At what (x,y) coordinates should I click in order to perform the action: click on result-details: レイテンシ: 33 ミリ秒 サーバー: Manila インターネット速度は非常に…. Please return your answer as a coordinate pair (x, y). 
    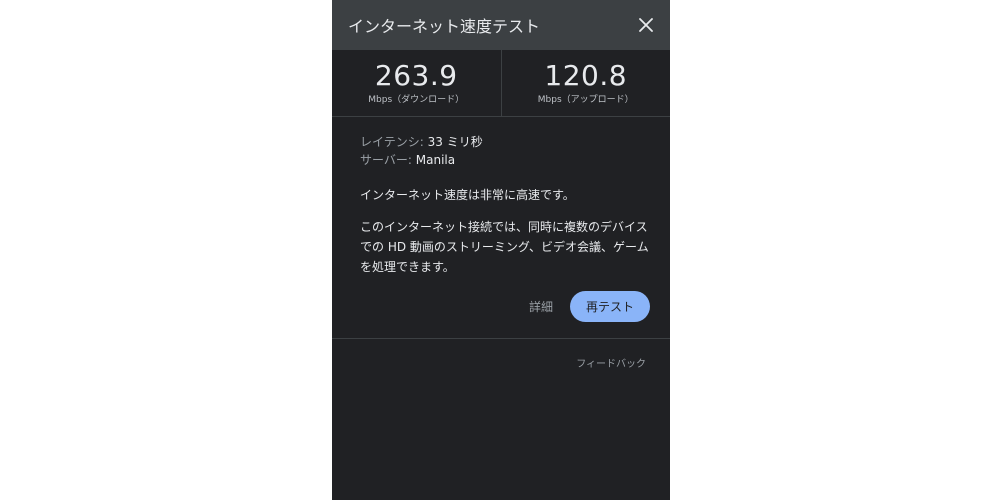
    Looking at the image, I should click on (501, 197).